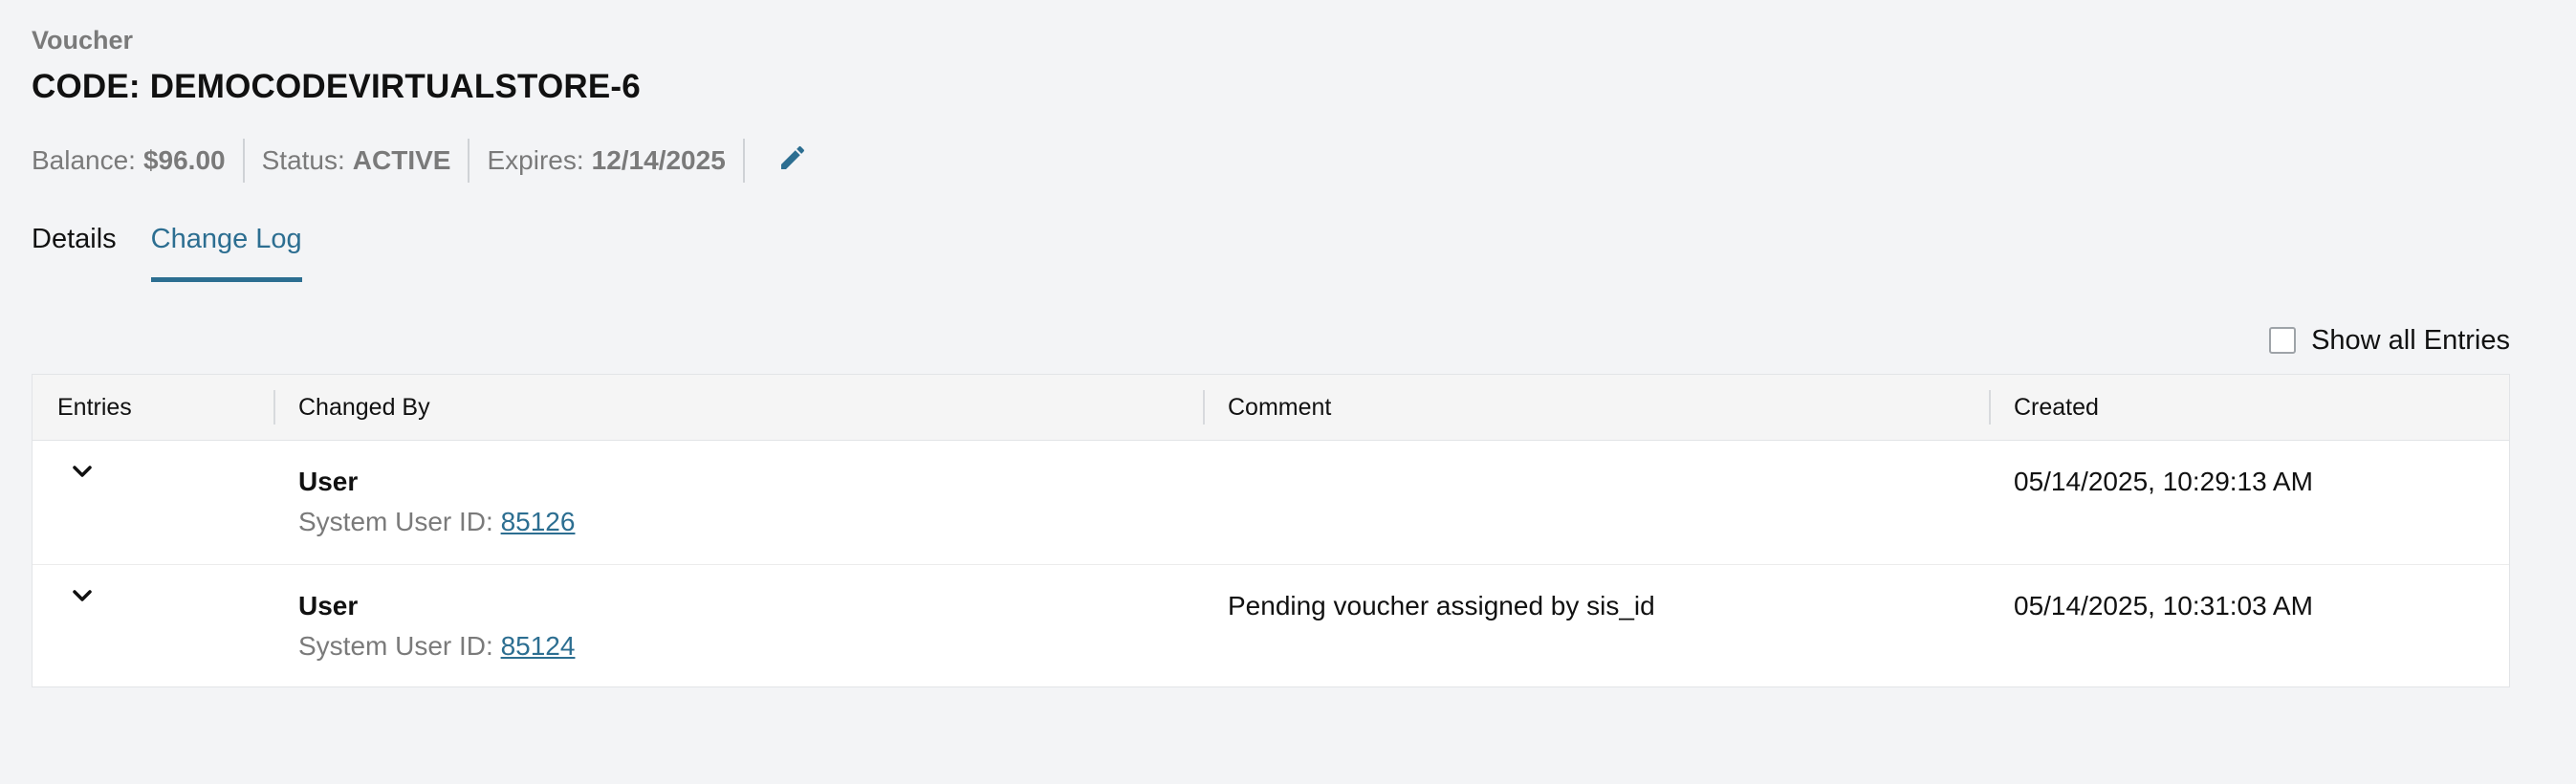 This screenshot has width=2576, height=784. I want to click on table-header: Entries Changed By Comment Created, so click(1271, 408).